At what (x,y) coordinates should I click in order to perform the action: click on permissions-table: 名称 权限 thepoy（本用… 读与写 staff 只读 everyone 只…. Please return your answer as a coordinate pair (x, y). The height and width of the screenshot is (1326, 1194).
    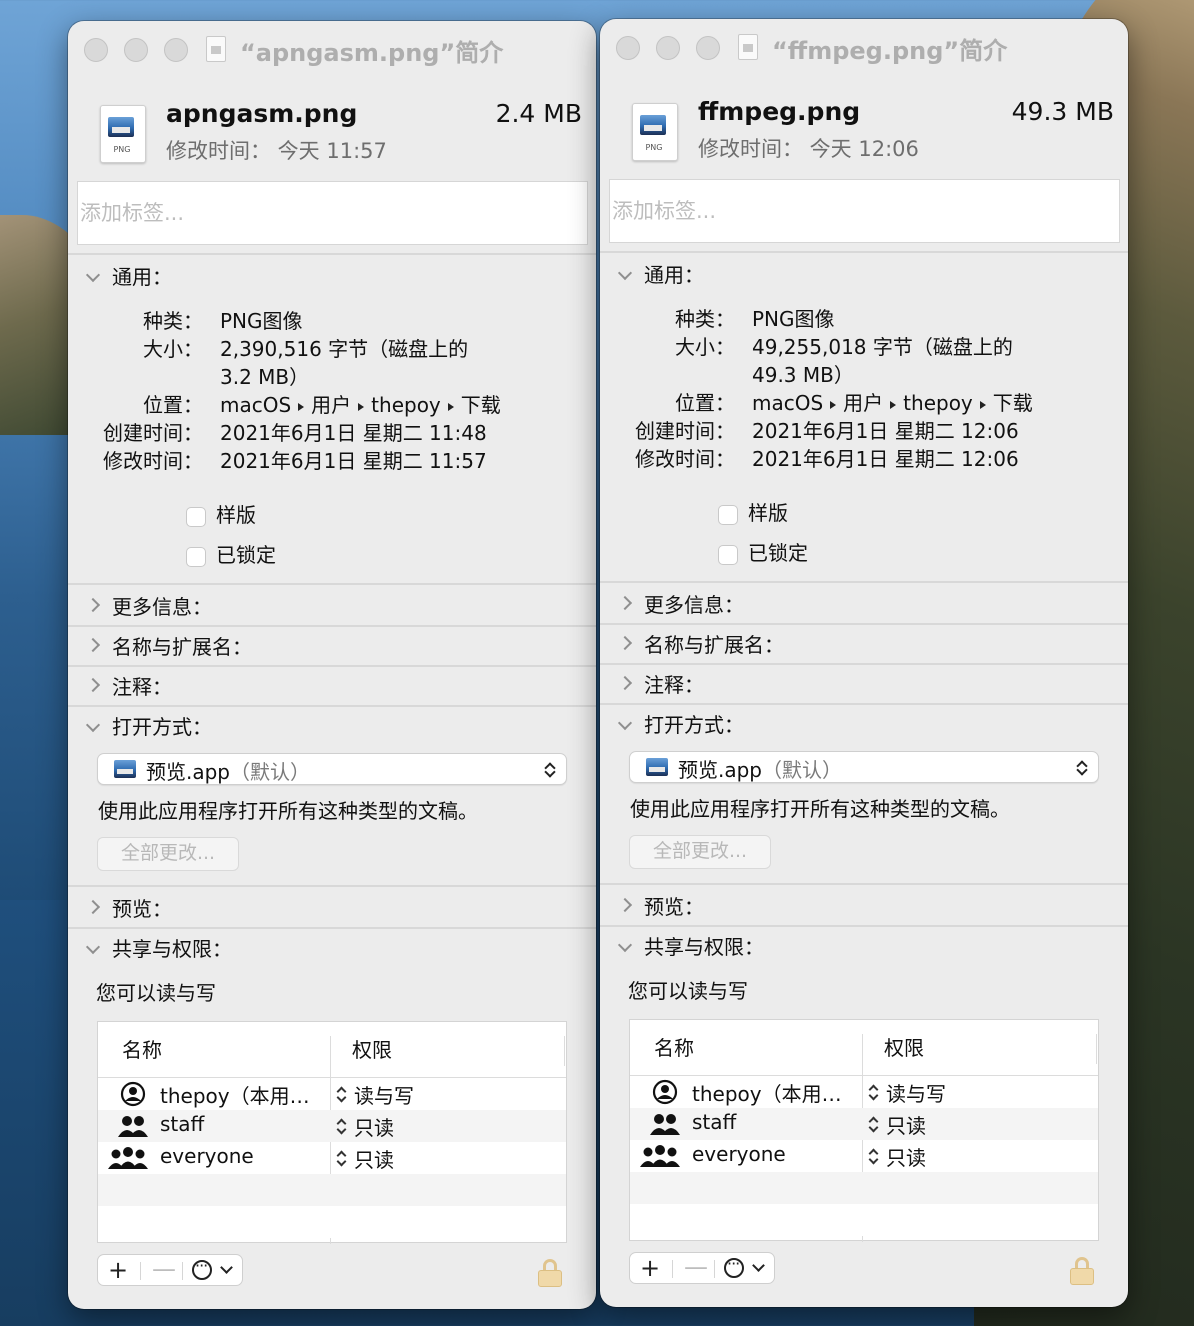
    Looking at the image, I should click on (864, 1130).